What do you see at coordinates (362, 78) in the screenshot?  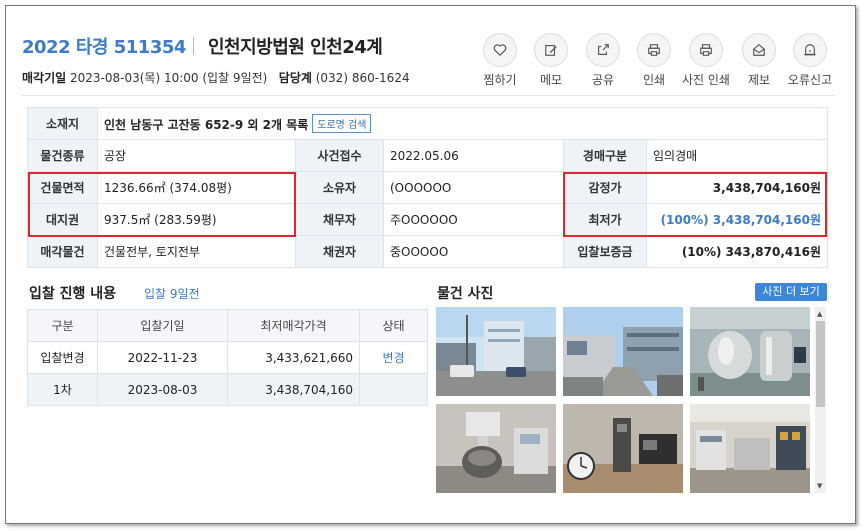 I see `contact-value: (032) 860-1624` at bounding box center [362, 78].